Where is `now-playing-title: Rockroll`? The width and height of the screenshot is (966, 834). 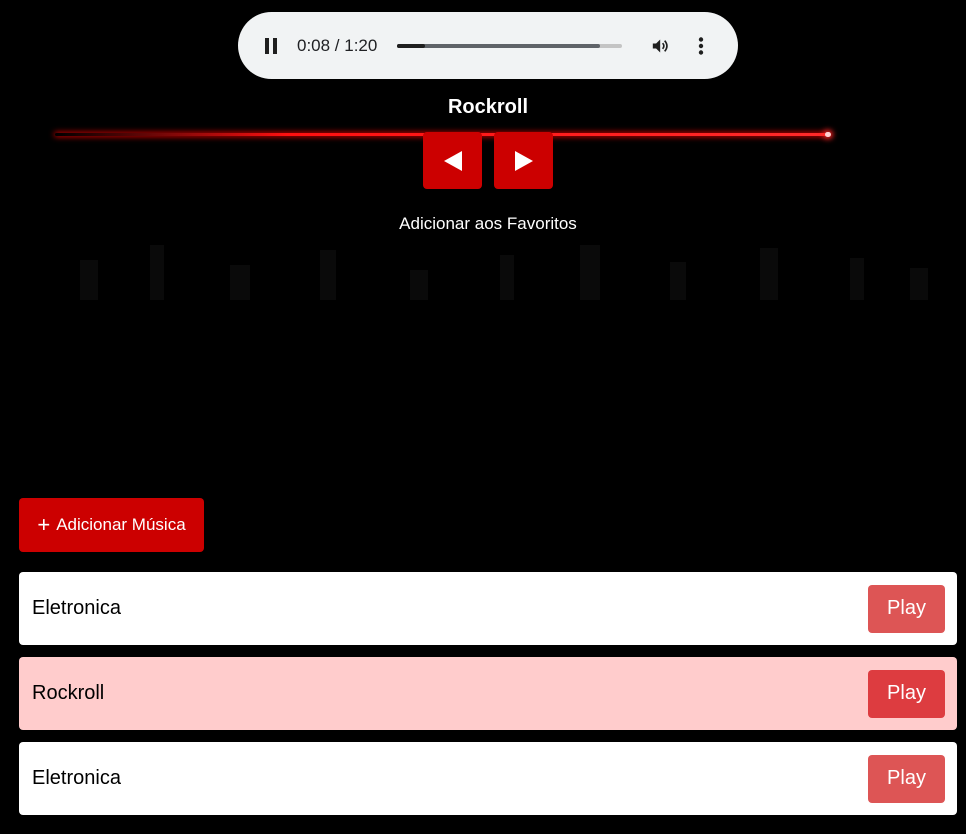
now-playing-title: Rockroll is located at coordinates (488, 107).